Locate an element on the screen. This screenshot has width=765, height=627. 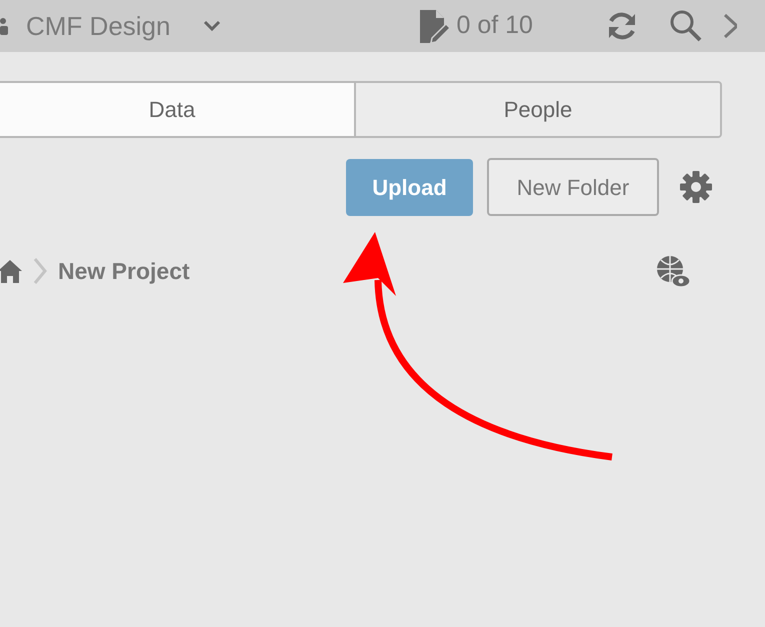
chevron-down-icon is located at coordinates (212, 26).